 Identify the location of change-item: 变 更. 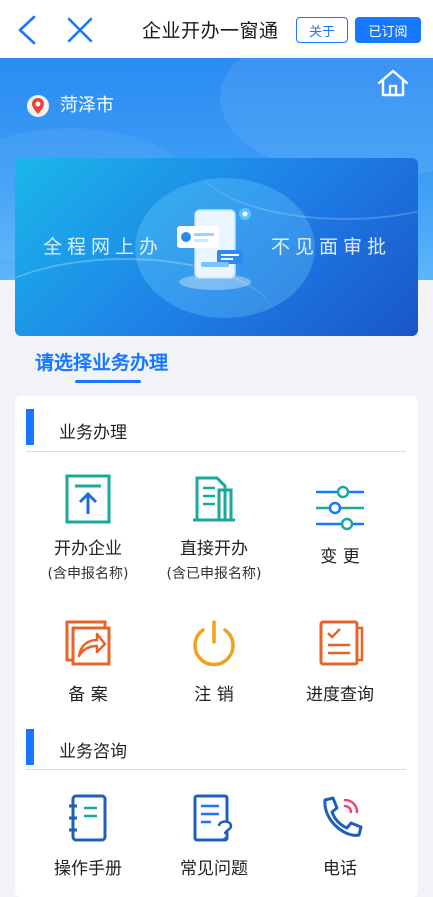
(340, 525).